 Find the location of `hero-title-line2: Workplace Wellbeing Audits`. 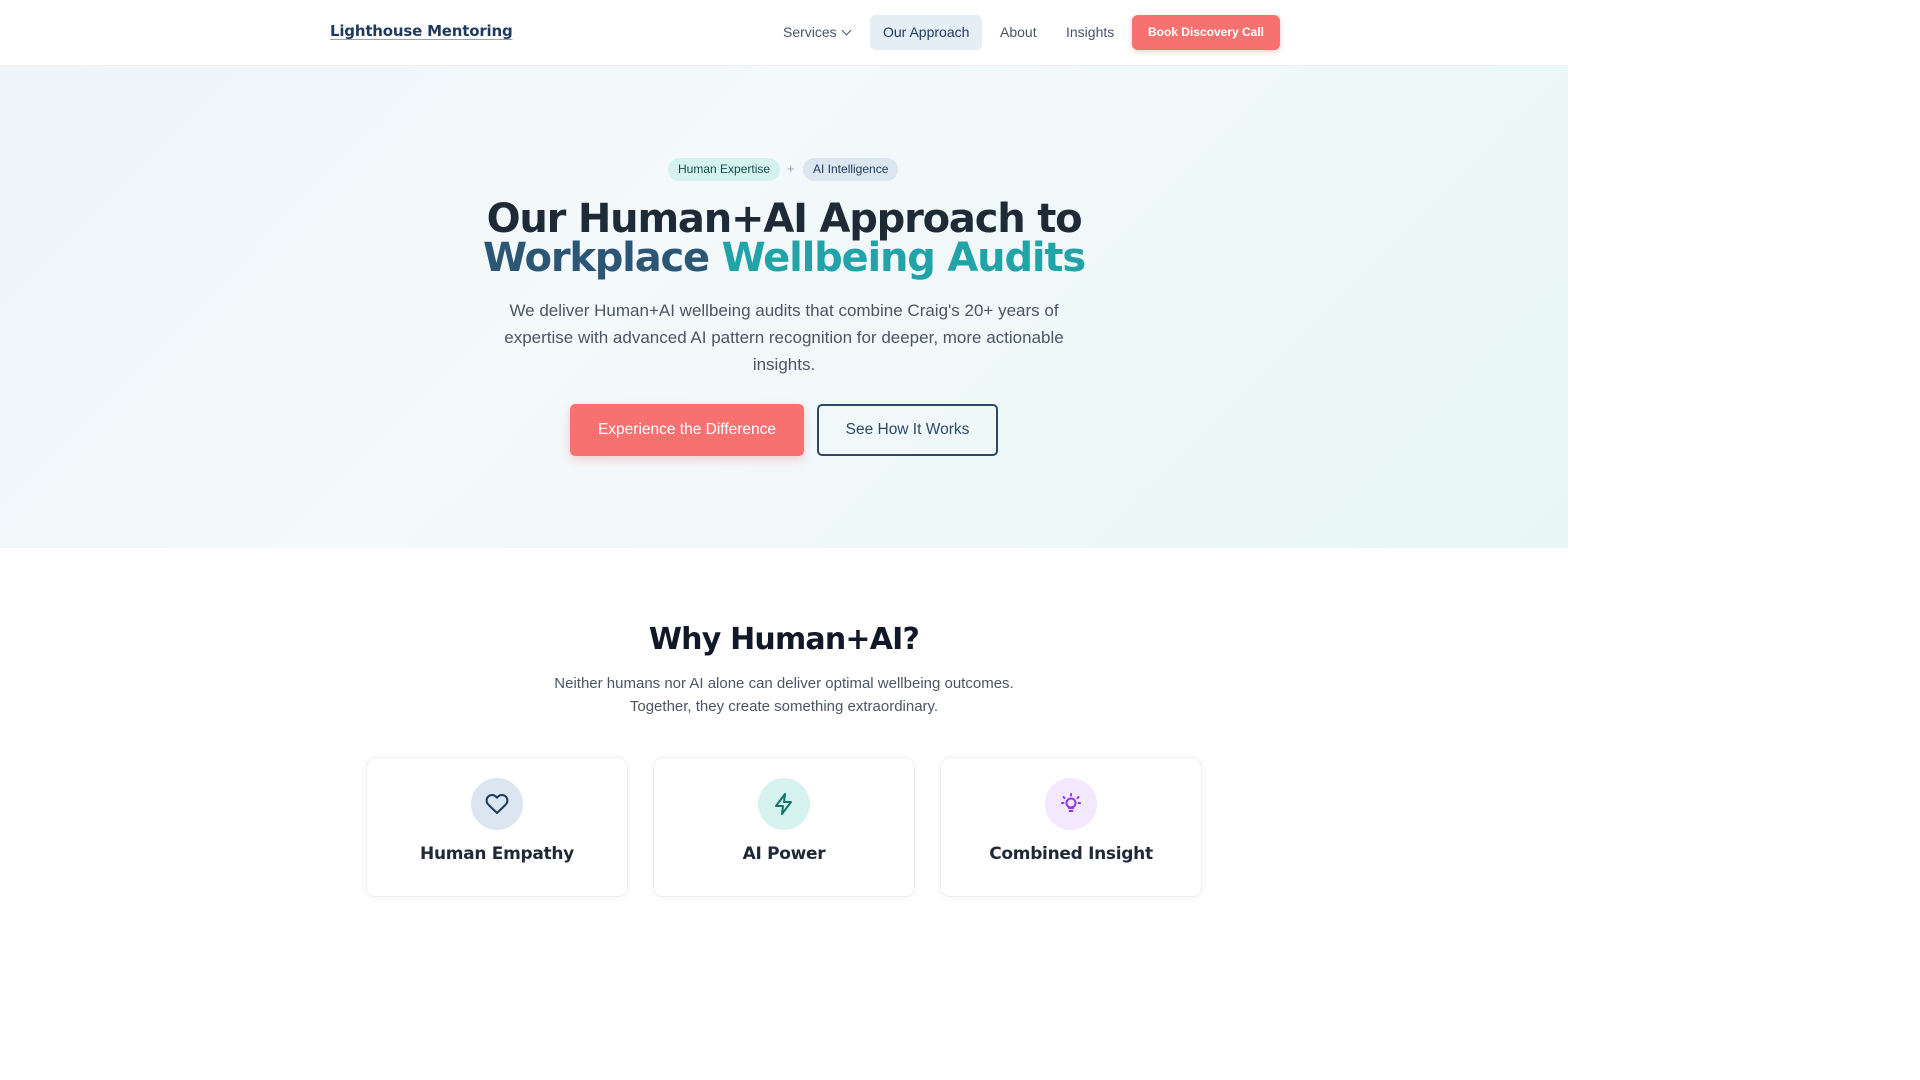

hero-title-line2: Workplace Wellbeing Audits is located at coordinates (784, 258).